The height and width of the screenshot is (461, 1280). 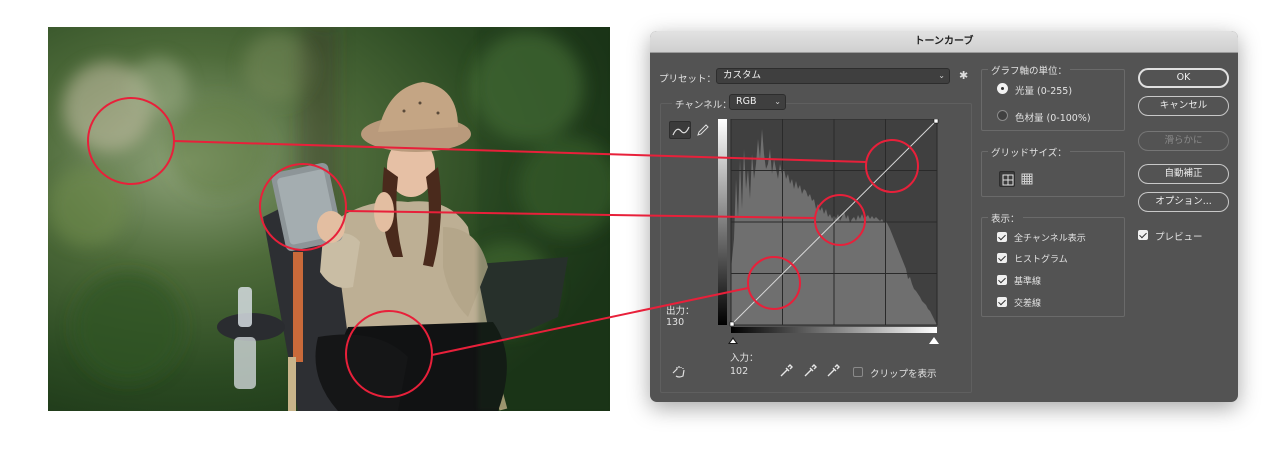 What do you see at coordinates (1179, 237) in the screenshot?
I see `preview-label: プレビュー` at bounding box center [1179, 237].